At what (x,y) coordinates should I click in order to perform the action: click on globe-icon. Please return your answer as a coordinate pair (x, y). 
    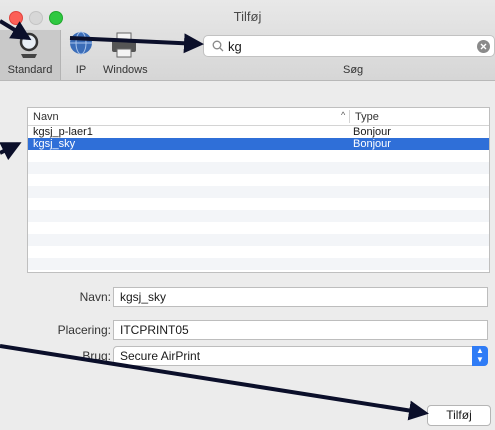
    Looking at the image, I should click on (81, 43).